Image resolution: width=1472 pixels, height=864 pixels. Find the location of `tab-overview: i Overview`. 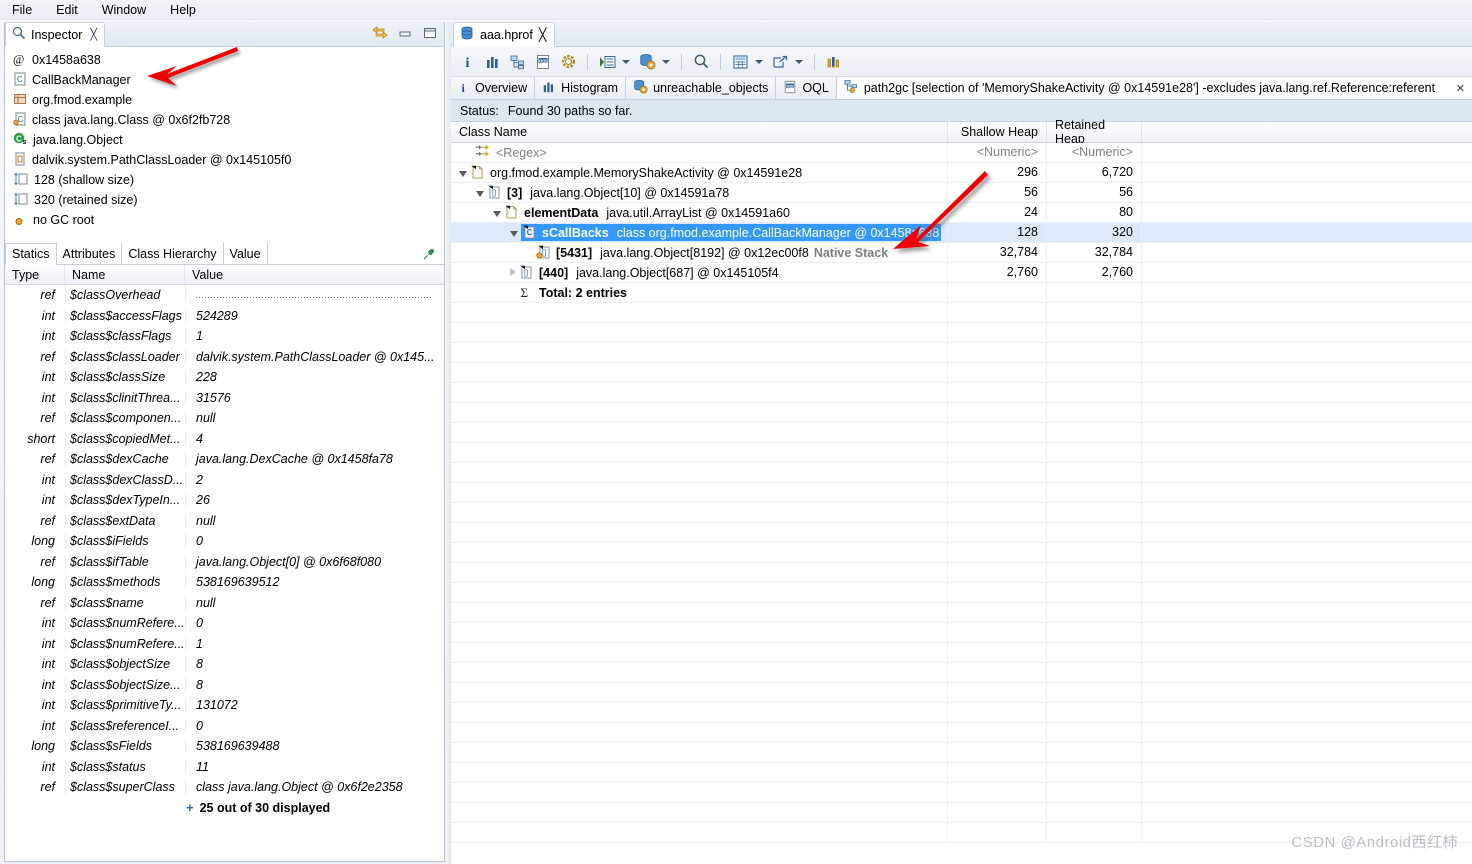

tab-overview: i Overview is located at coordinates (493, 88).